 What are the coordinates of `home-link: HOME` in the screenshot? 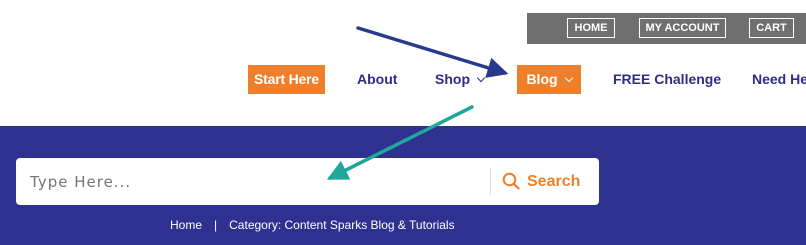 It's located at (591, 28).